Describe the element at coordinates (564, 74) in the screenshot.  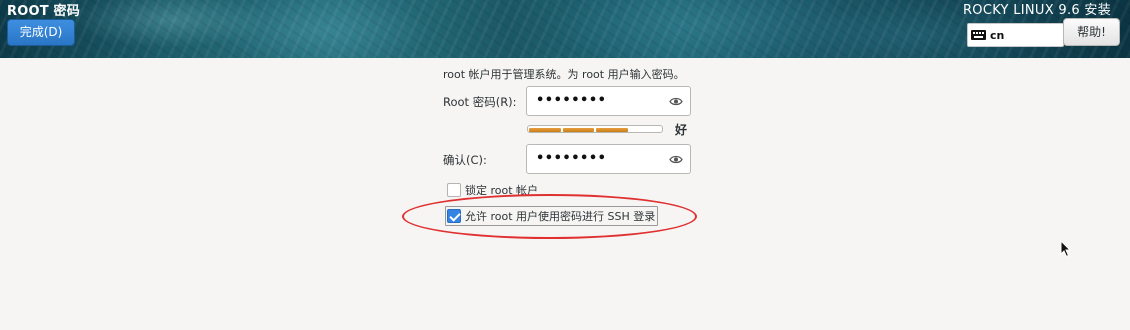
I see `intro-text: root 帐户用于管理系统。为 root 用户输入密码。` at that location.